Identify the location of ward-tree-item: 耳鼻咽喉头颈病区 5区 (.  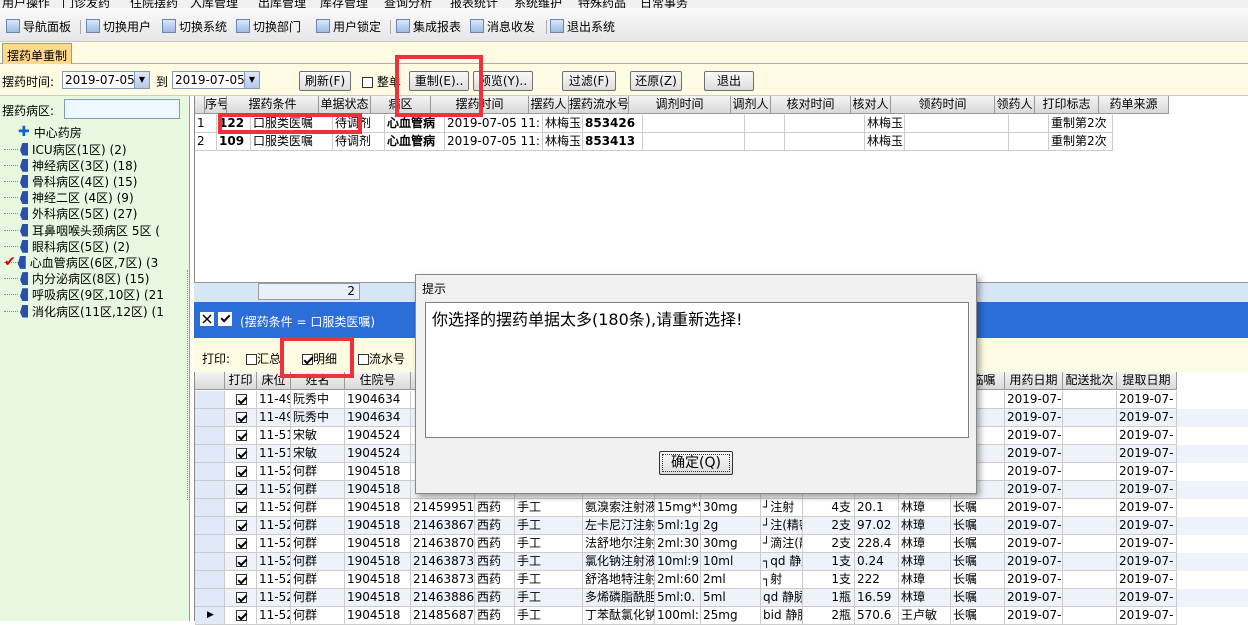
(82, 230).